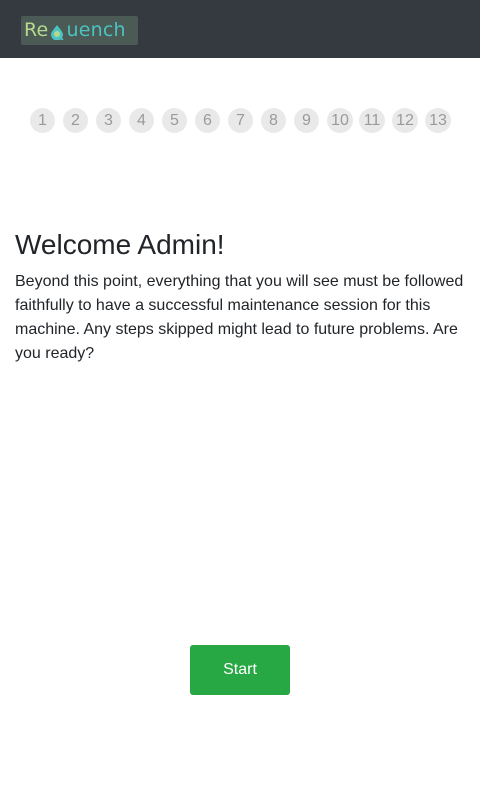 This screenshot has width=480, height=800. What do you see at coordinates (340, 120) in the screenshot?
I see `step-10: 10` at bounding box center [340, 120].